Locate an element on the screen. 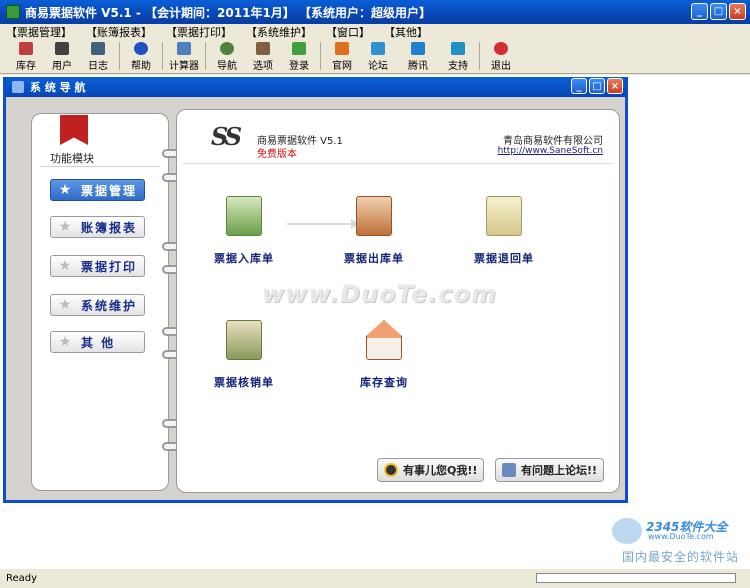 This screenshot has width=750, height=588. module-button-ledger-reports: ★ 账簿报表 is located at coordinates (97, 227).